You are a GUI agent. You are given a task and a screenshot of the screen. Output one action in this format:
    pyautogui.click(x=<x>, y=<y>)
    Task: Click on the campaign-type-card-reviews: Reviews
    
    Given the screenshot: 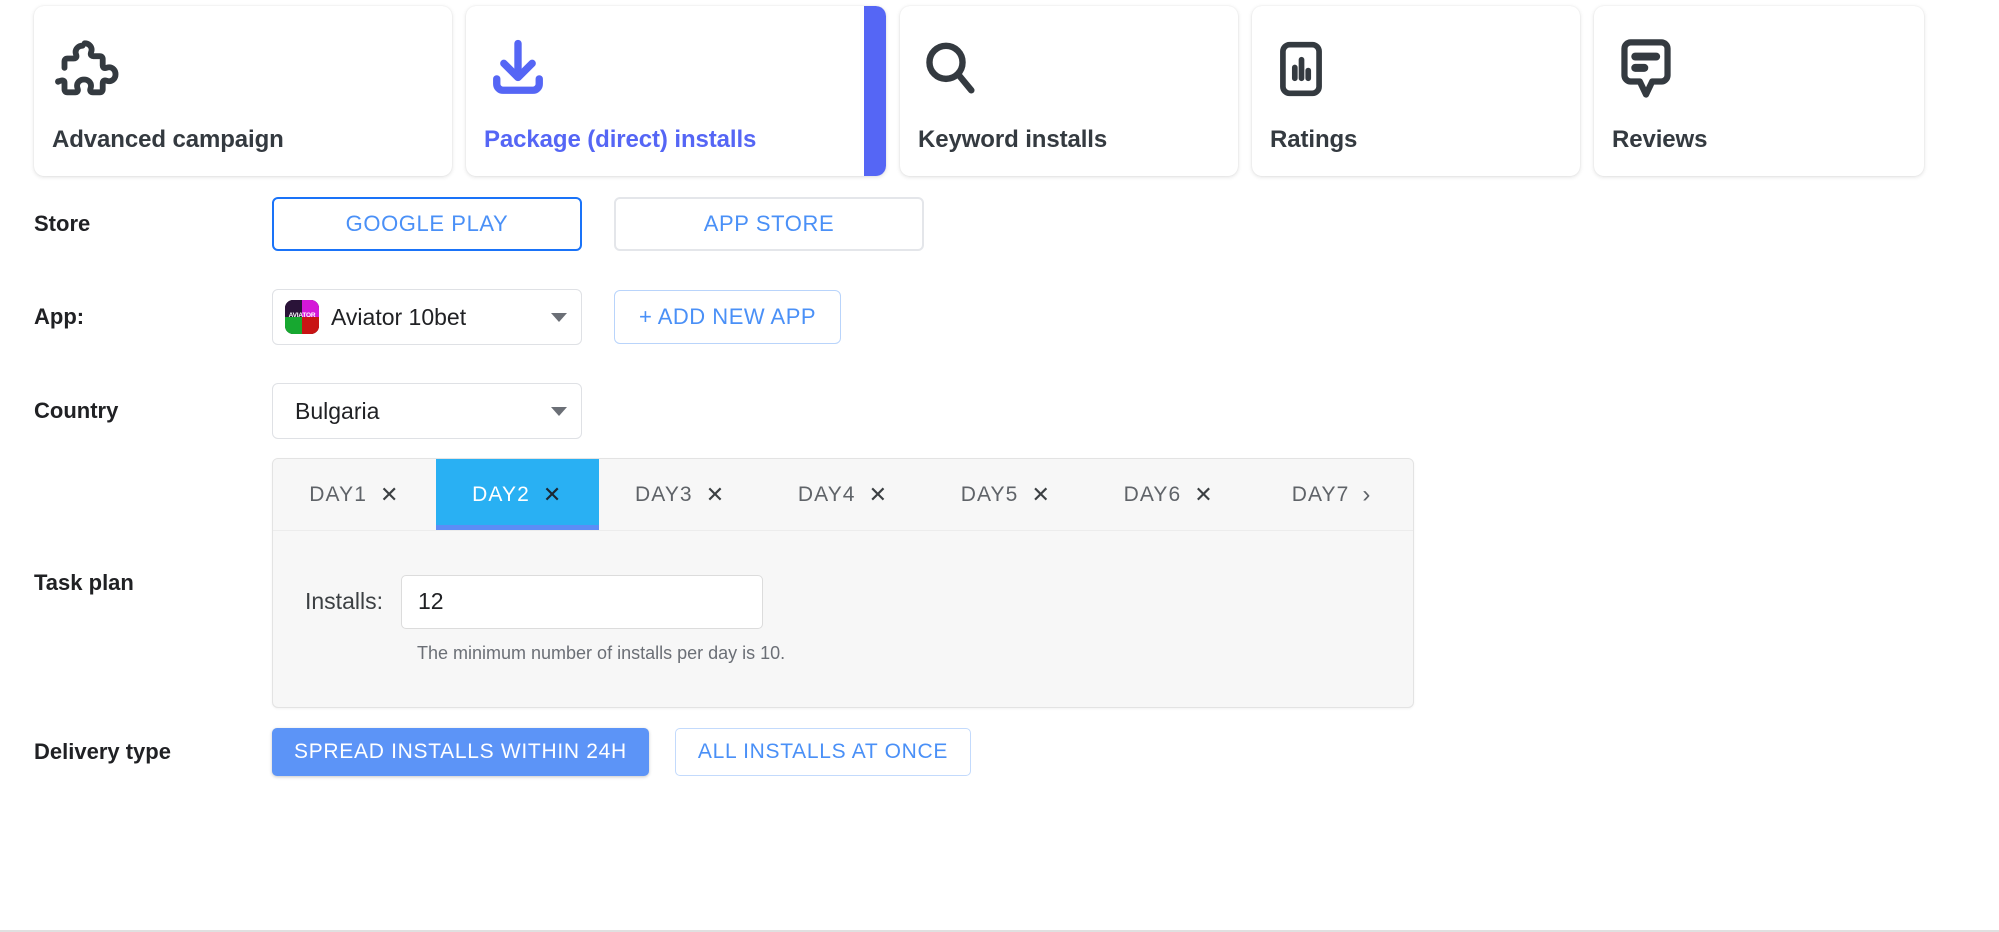 What is the action you would take?
    pyautogui.click(x=1759, y=91)
    